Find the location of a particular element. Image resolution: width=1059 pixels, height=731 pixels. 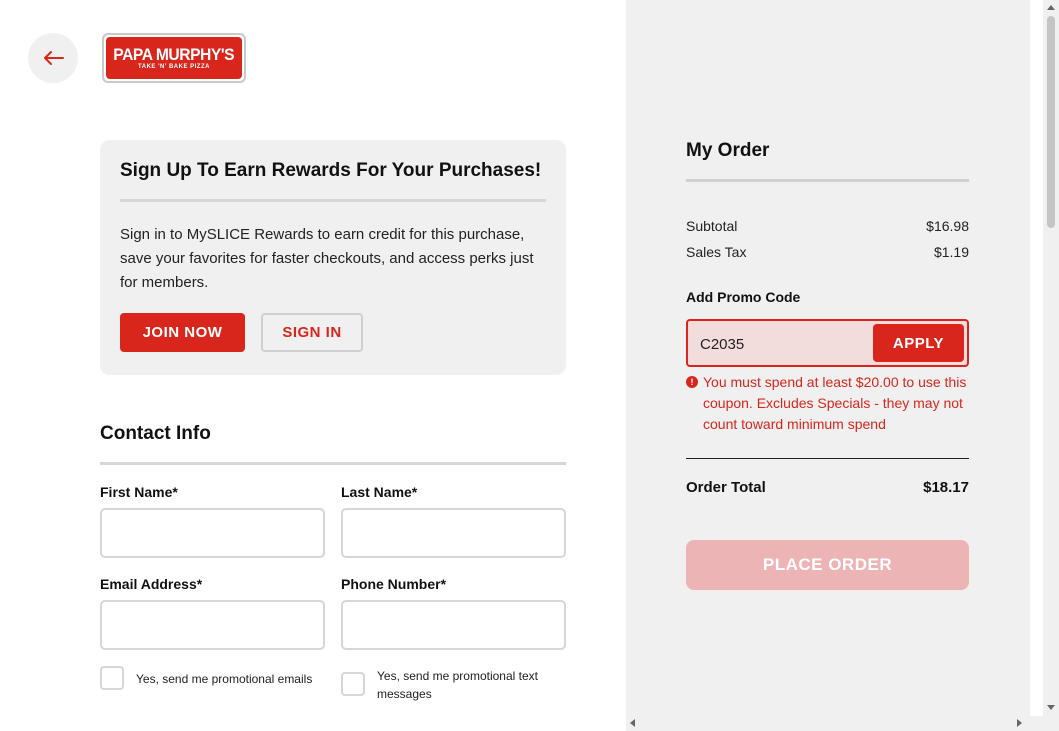

promo-code-label: Add Promo Code is located at coordinates (743, 297).